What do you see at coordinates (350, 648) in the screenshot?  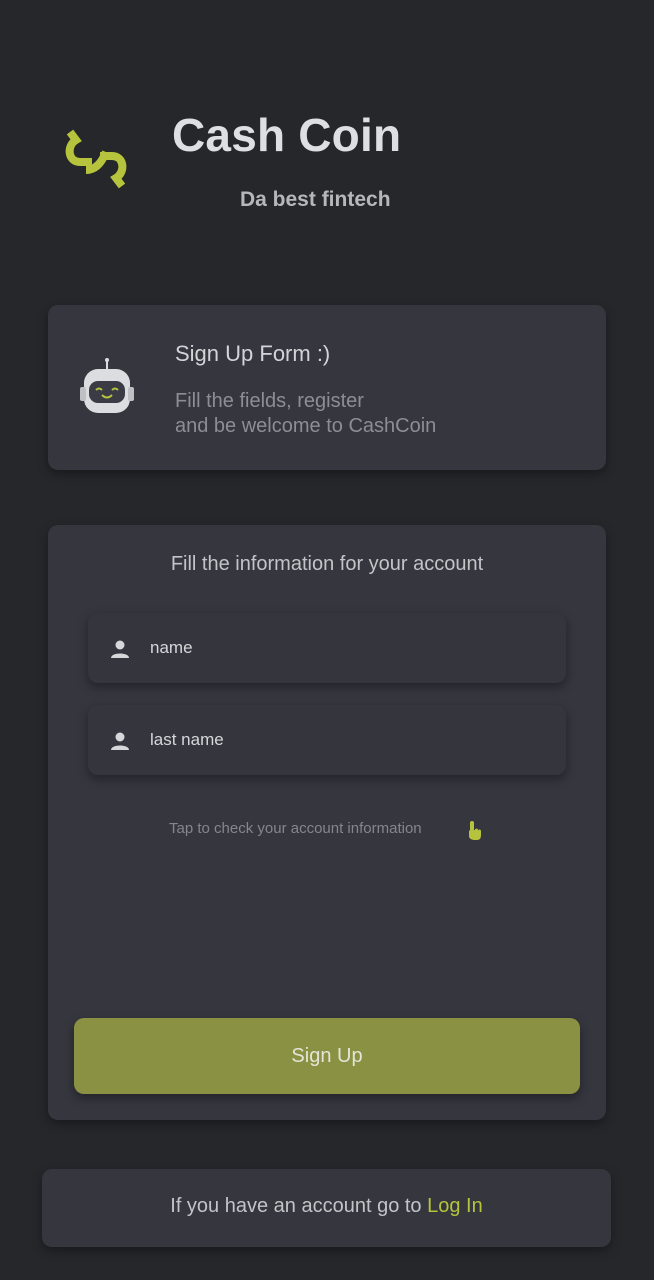 I see `name-input` at bounding box center [350, 648].